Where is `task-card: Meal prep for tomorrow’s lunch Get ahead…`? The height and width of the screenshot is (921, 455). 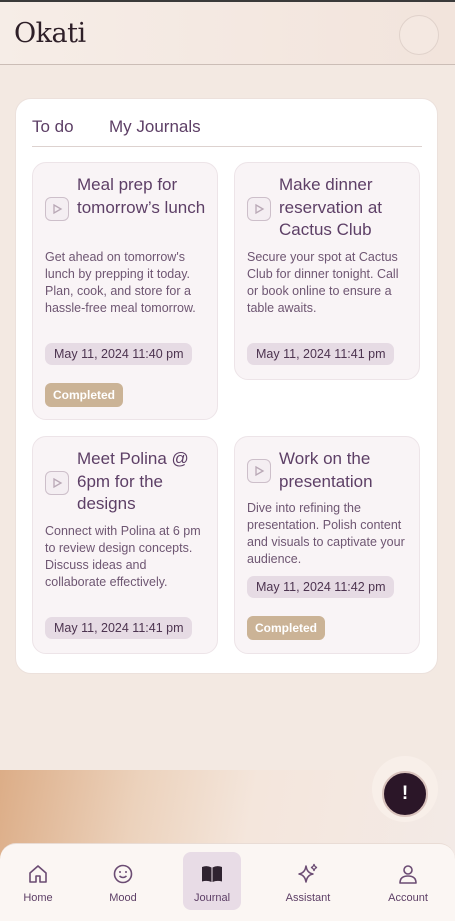
task-card: Meal prep for tomorrow’s lunch Get ahead… is located at coordinates (125, 291).